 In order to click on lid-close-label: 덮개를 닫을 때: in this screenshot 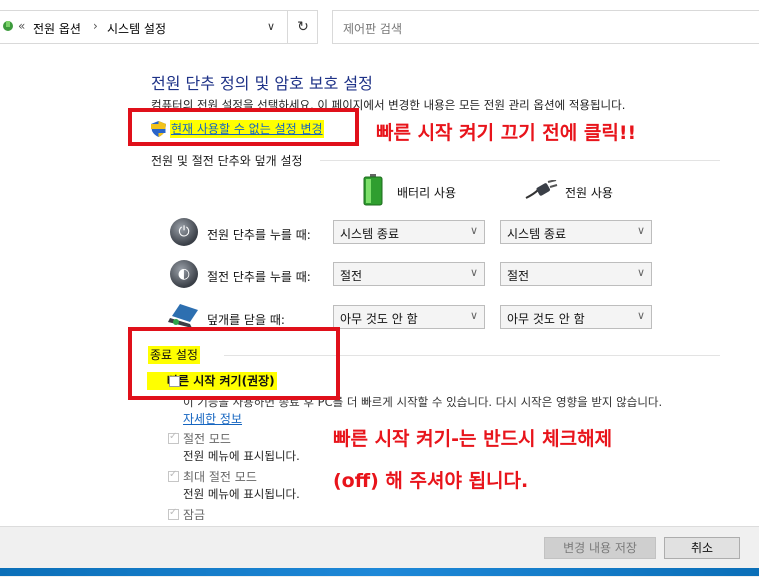, I will do `click(246, 320)`.